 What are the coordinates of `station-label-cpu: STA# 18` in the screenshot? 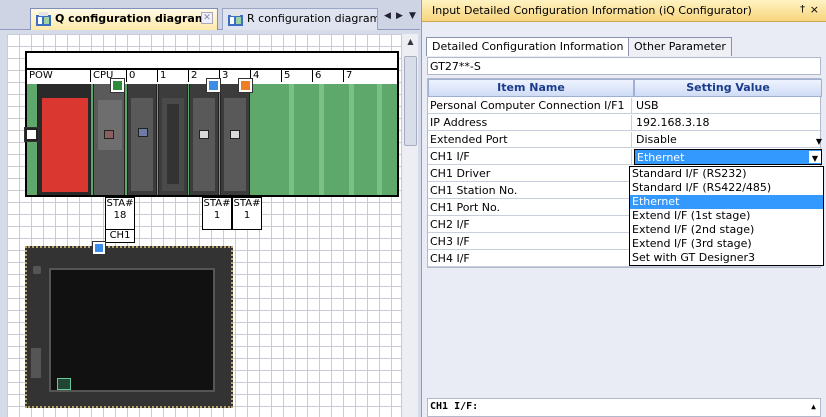 It's located at (120, 213).